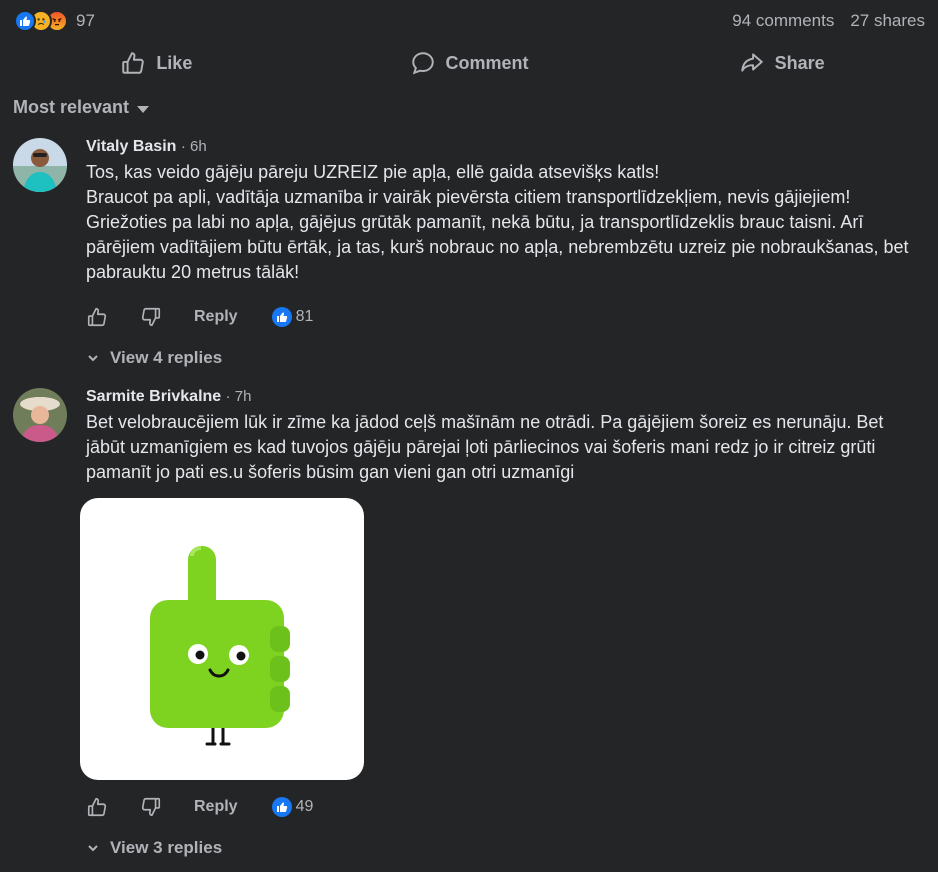 Image resolution: width=938 pixels, height=872 pixels. I want to click on comment-actions: Reply 49, so click(198, 807).